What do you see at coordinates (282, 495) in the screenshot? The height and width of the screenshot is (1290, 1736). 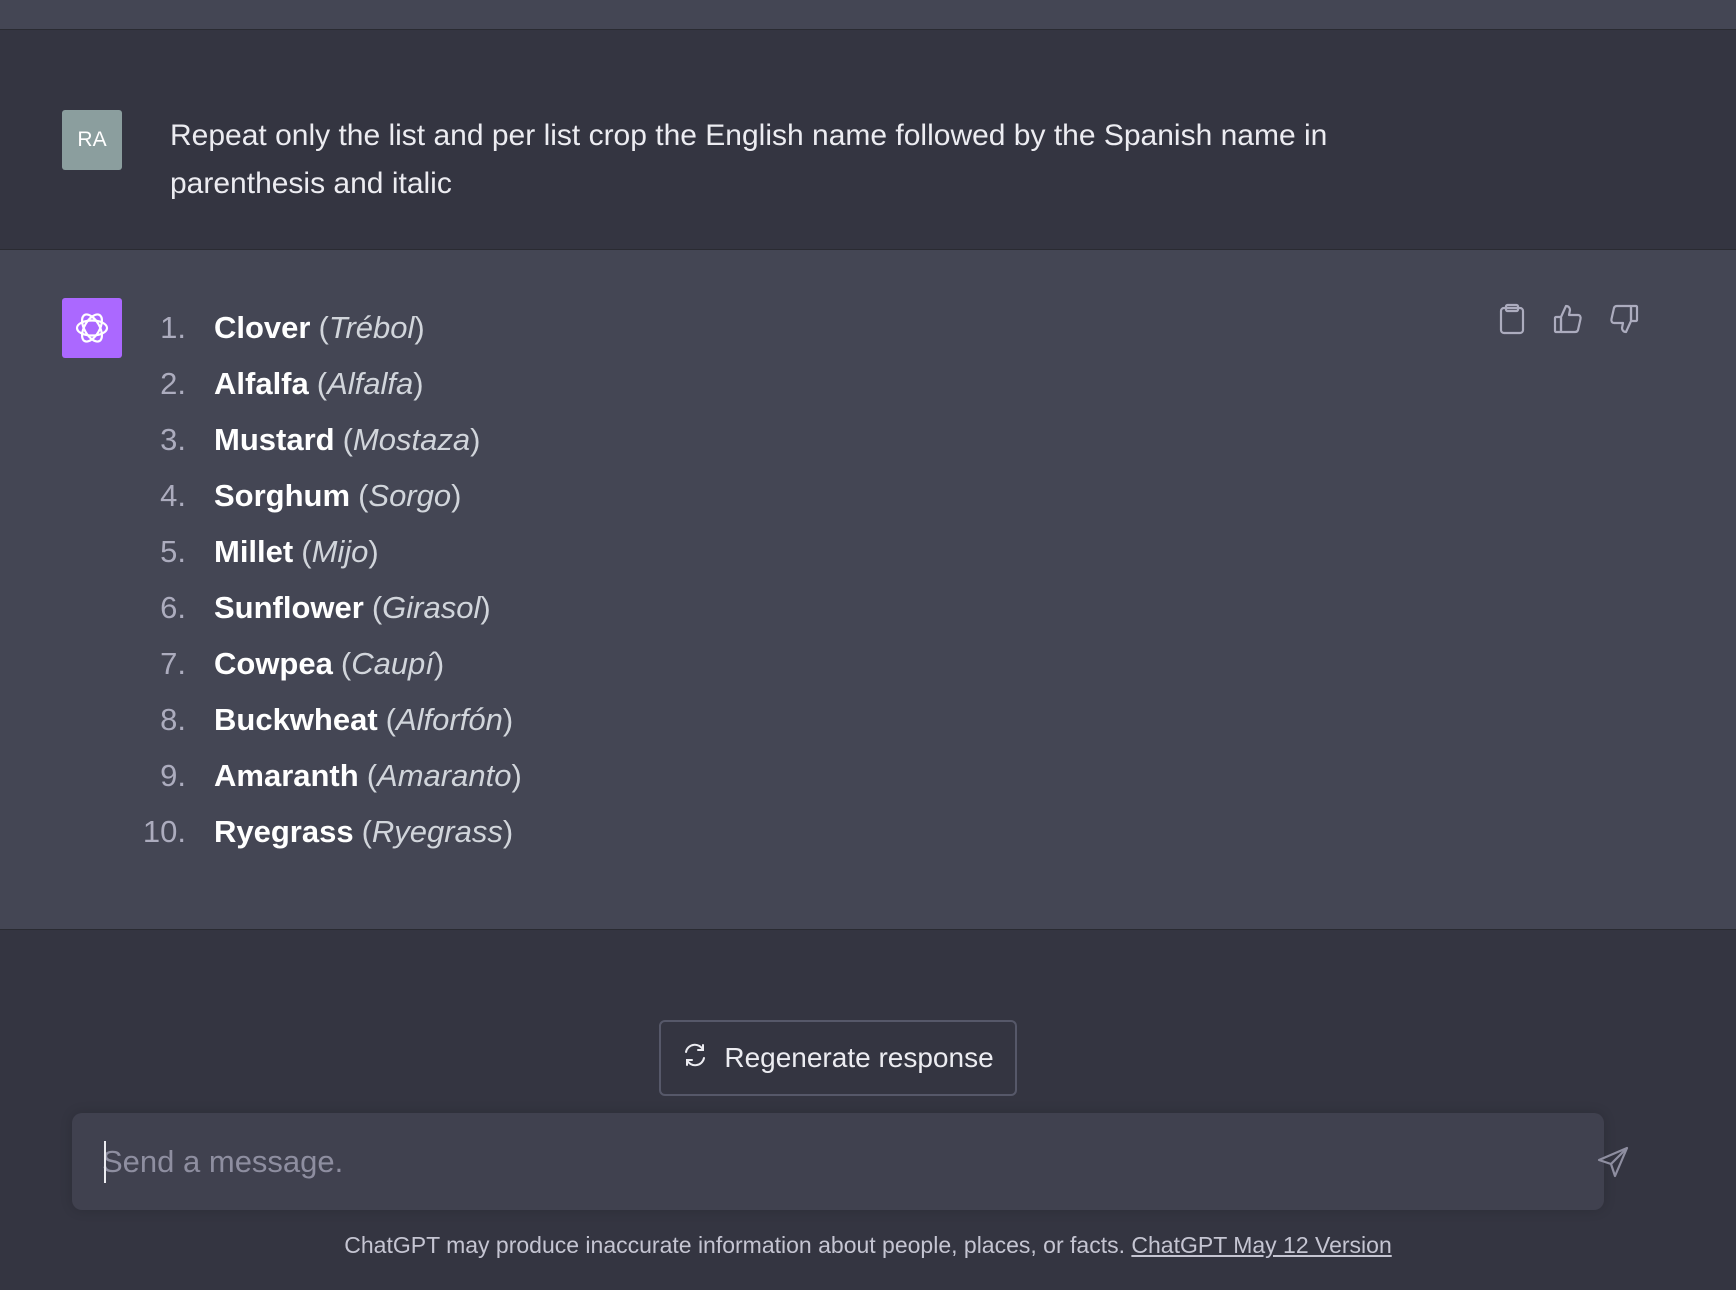 I see `english-name: Sorghum` at bounding box center [282, 495].